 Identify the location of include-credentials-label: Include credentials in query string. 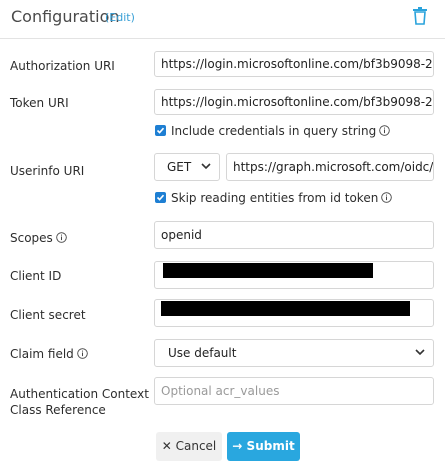
(274, 131).